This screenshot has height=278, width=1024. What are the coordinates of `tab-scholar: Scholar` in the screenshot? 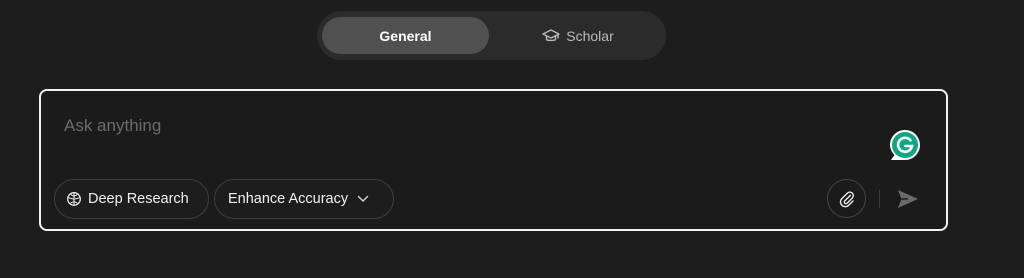 It's located at (578, 35).